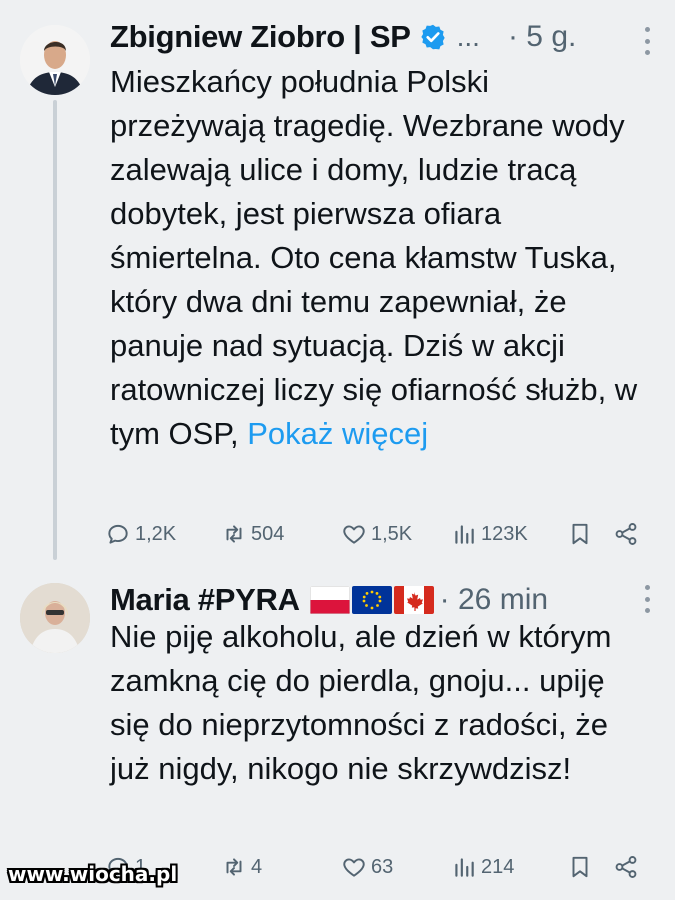 The image size is (675, 900). I want to click on verified-badge-icon, so click(432, 37).